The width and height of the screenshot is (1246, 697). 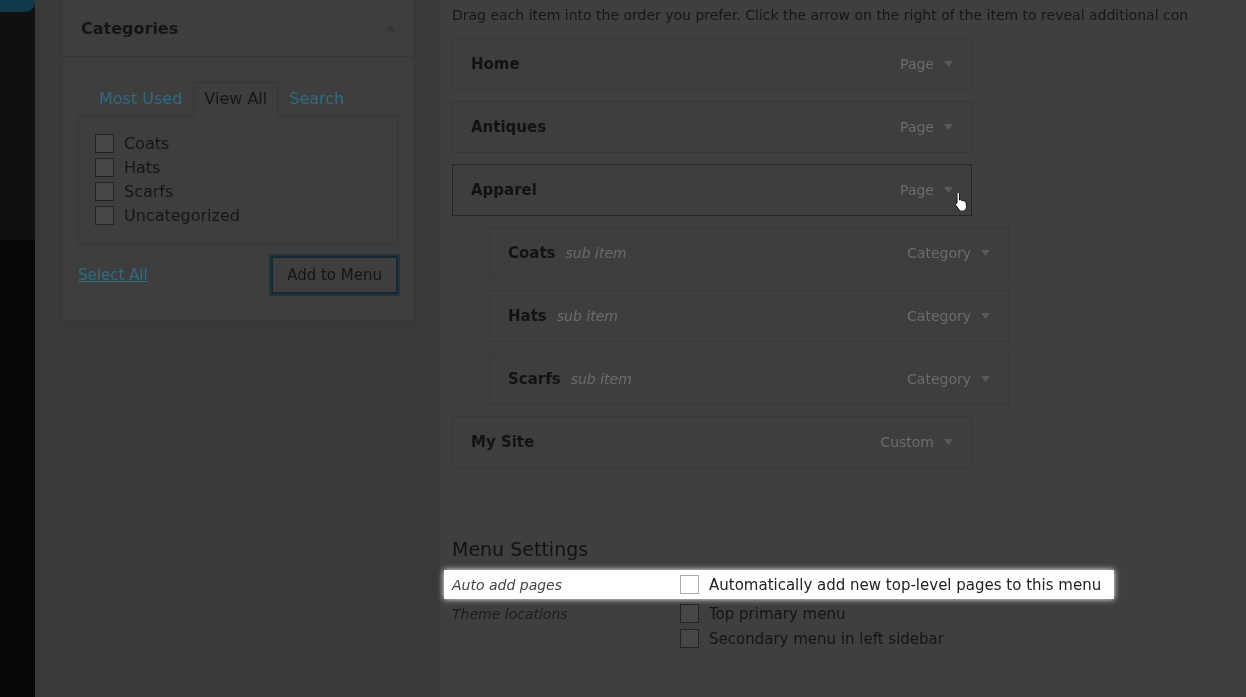 What do you see at coordinates (961, 201) in the screenshot?
I see `hand-cursor-icon` at bounding box center [961, 201].